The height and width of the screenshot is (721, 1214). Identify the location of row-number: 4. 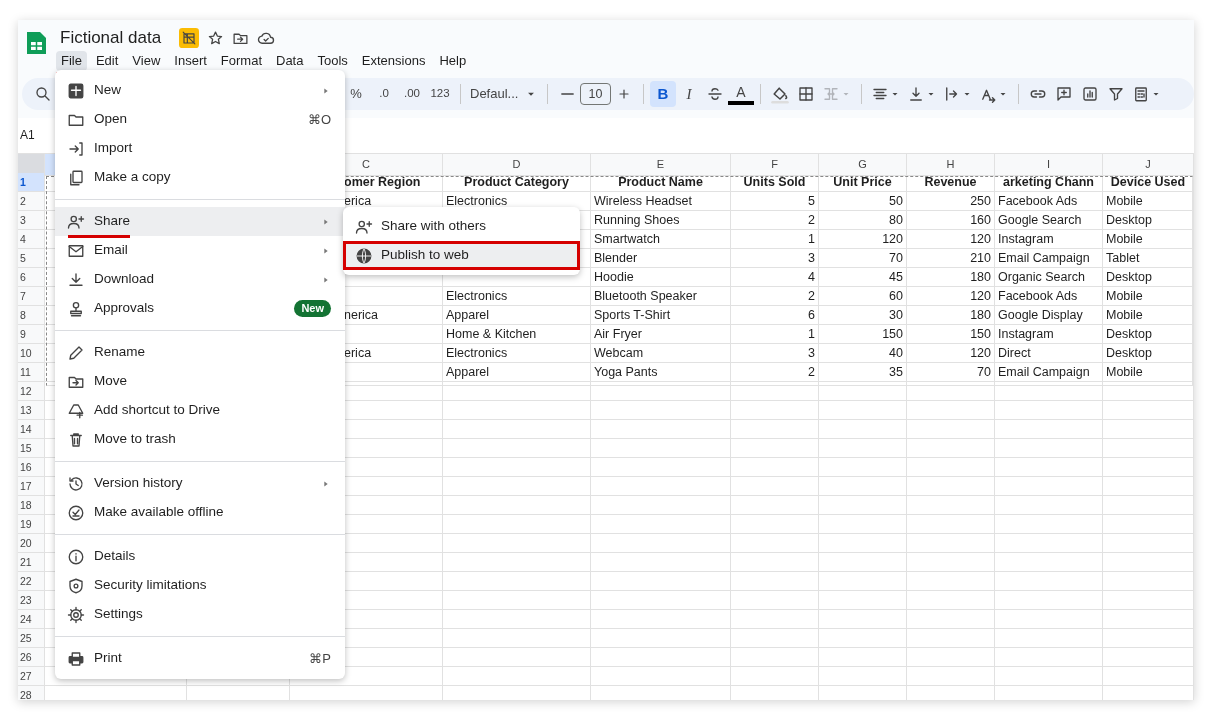
(31, 239).